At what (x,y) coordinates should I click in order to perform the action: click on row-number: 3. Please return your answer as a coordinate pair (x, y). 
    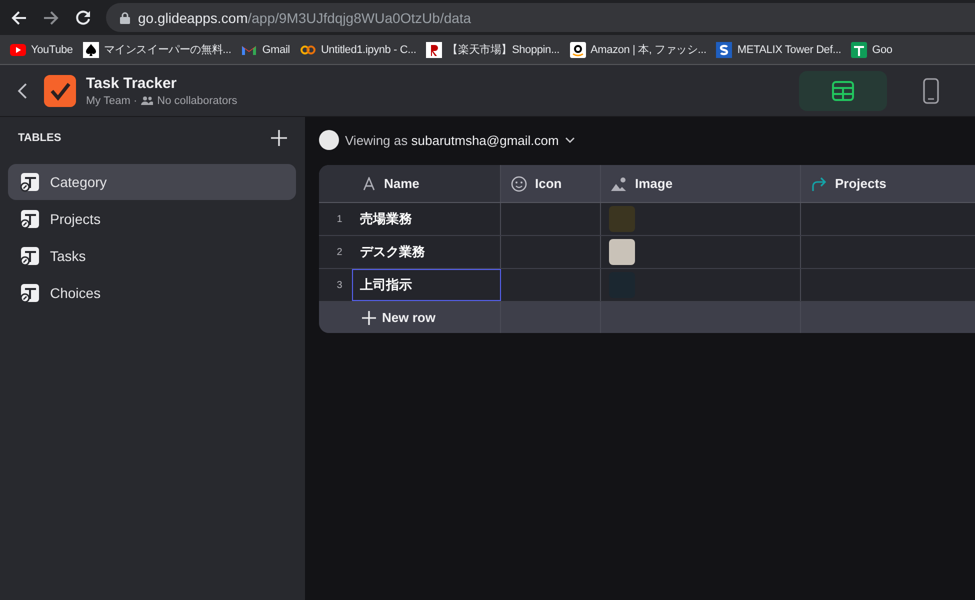
    Looking at the image, I should click on (339, 285).